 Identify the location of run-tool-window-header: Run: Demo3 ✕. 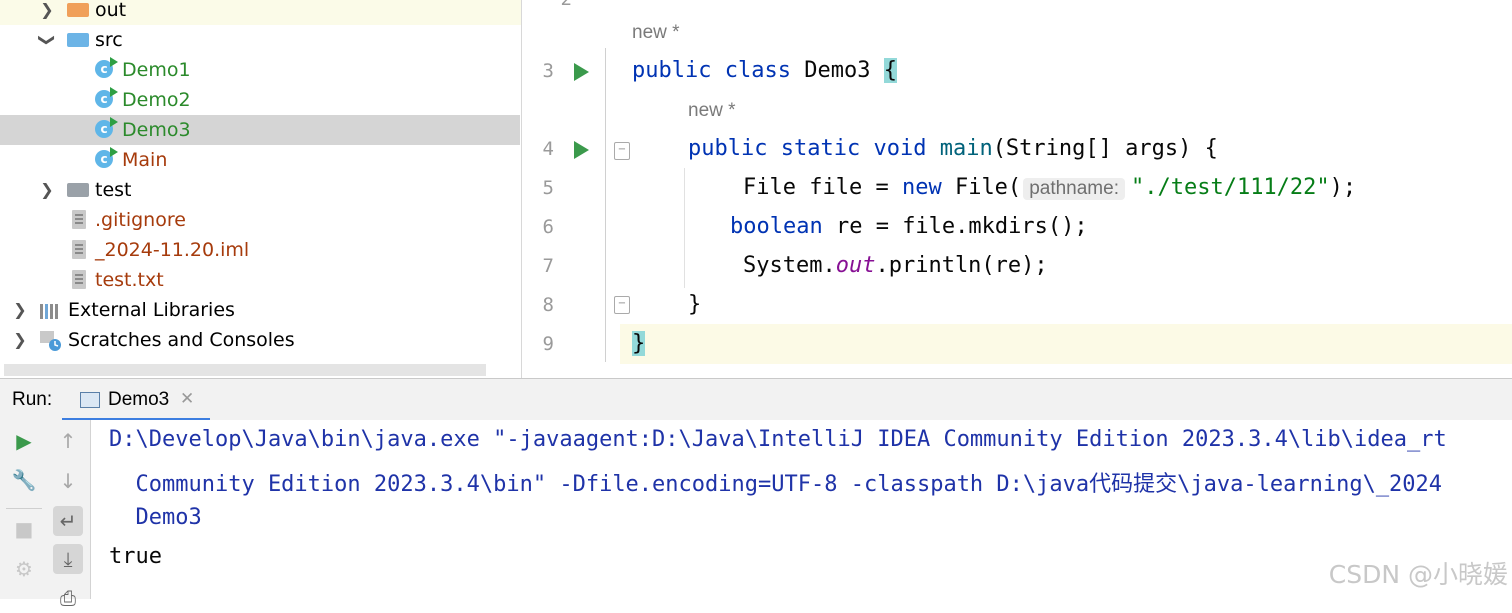
(756, 400).